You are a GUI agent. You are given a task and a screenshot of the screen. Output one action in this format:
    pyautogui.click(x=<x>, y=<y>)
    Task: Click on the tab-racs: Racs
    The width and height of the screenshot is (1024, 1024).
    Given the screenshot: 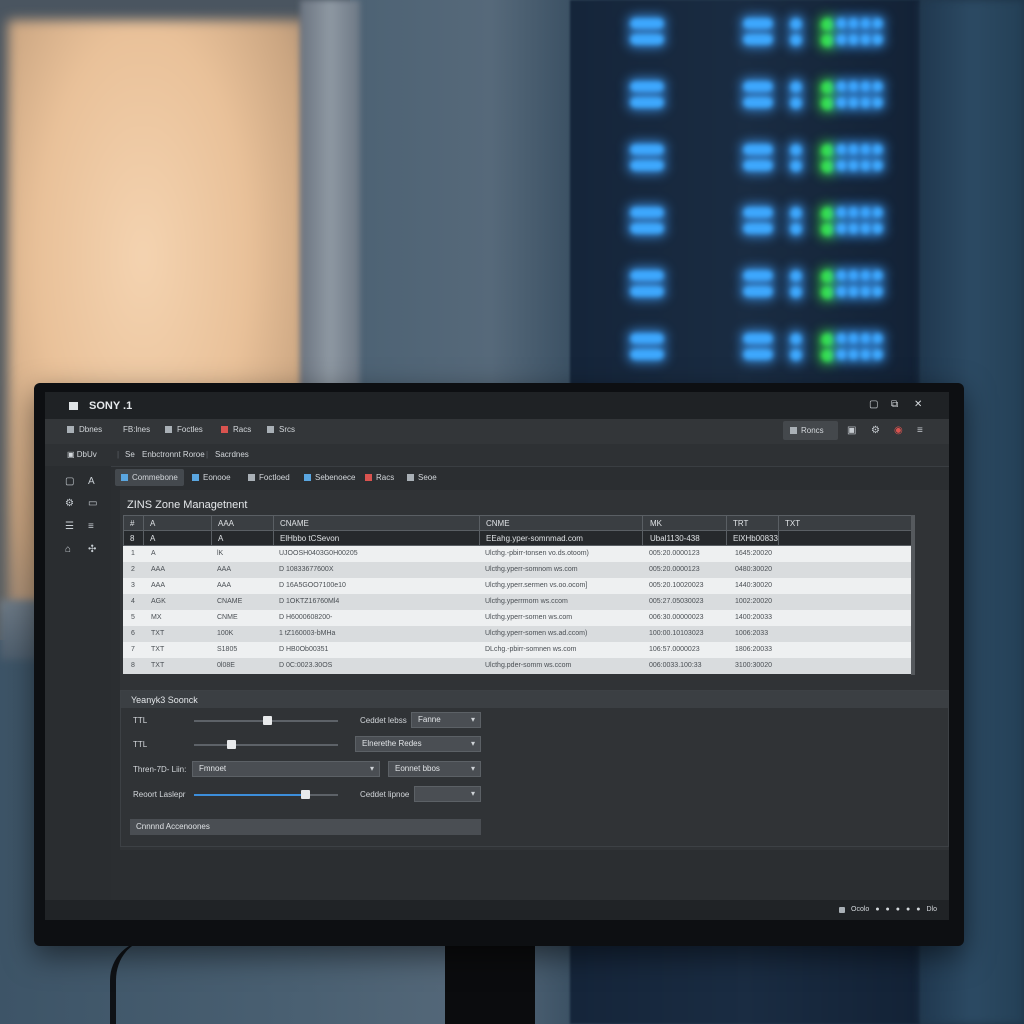 What is the action you would take?
    pyautogui.click(x=379, y=477)
    